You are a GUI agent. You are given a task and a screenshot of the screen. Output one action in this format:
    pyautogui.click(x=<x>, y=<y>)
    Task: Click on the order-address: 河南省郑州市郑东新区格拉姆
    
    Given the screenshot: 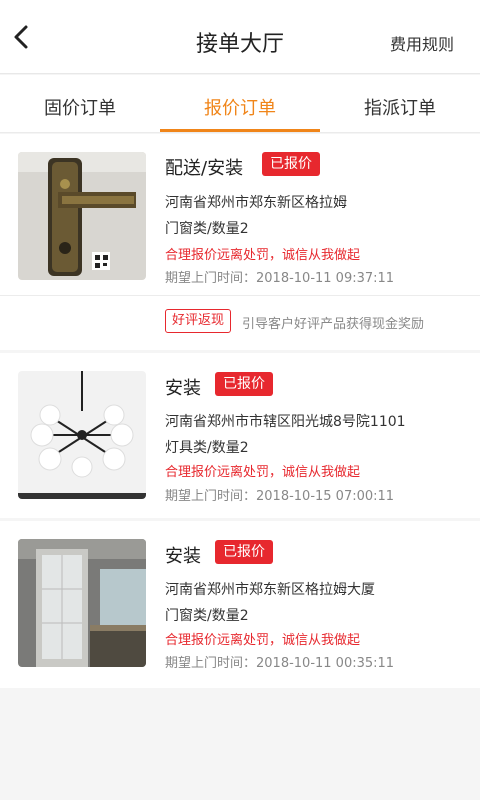 What is the action you would take?
    pyautogui.click(x=256, y=203)
    